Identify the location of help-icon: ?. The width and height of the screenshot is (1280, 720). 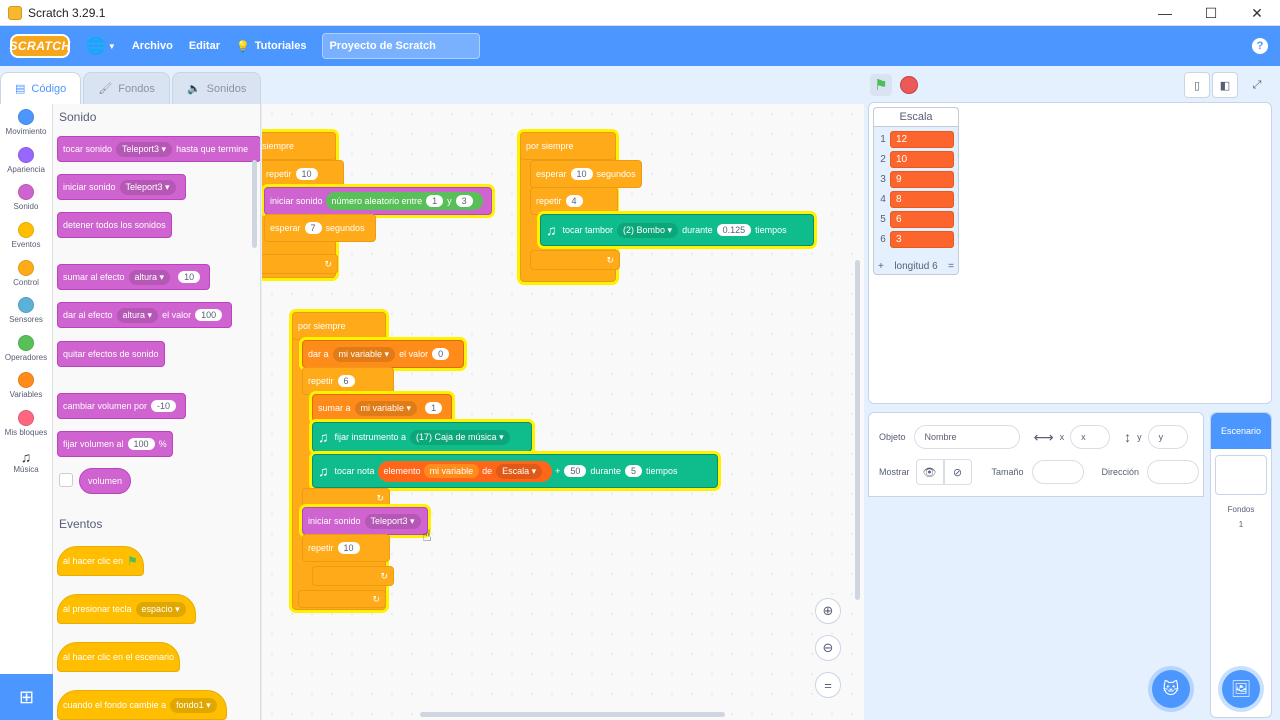
(1260, 46).